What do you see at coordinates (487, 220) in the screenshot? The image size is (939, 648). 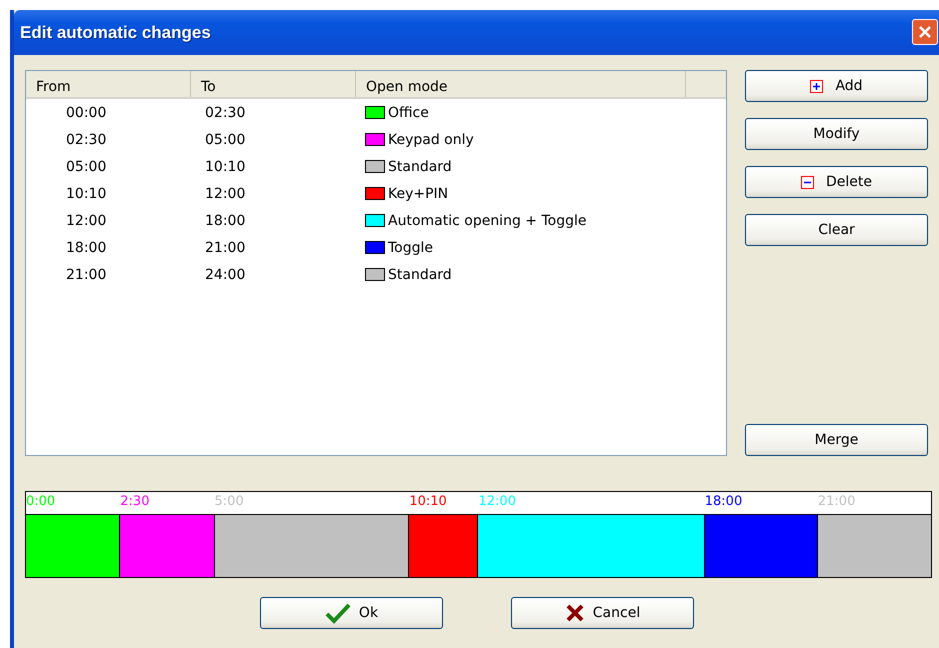 I see `table-cell: Automatic opening + Toggle` at bounding box center [487, 220].